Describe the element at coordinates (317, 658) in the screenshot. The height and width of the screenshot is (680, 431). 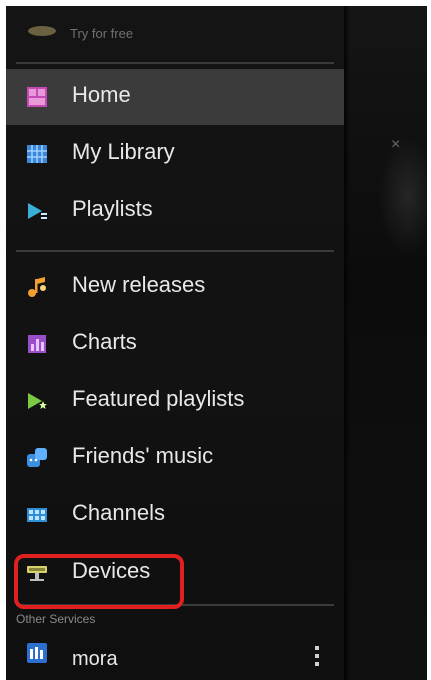
I see `more-options-icon` at that location.